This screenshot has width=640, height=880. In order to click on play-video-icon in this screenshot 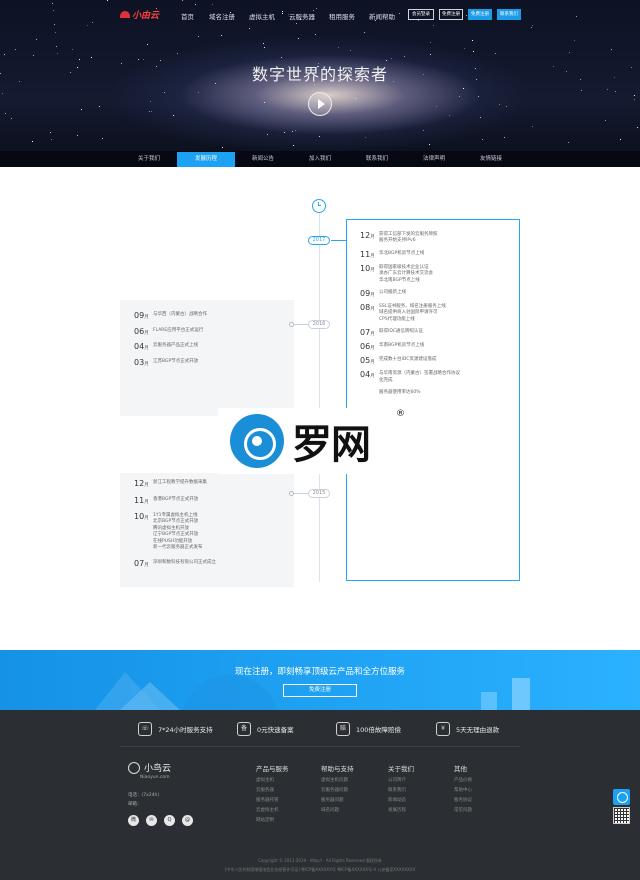, I will do `click(320, 104)`.